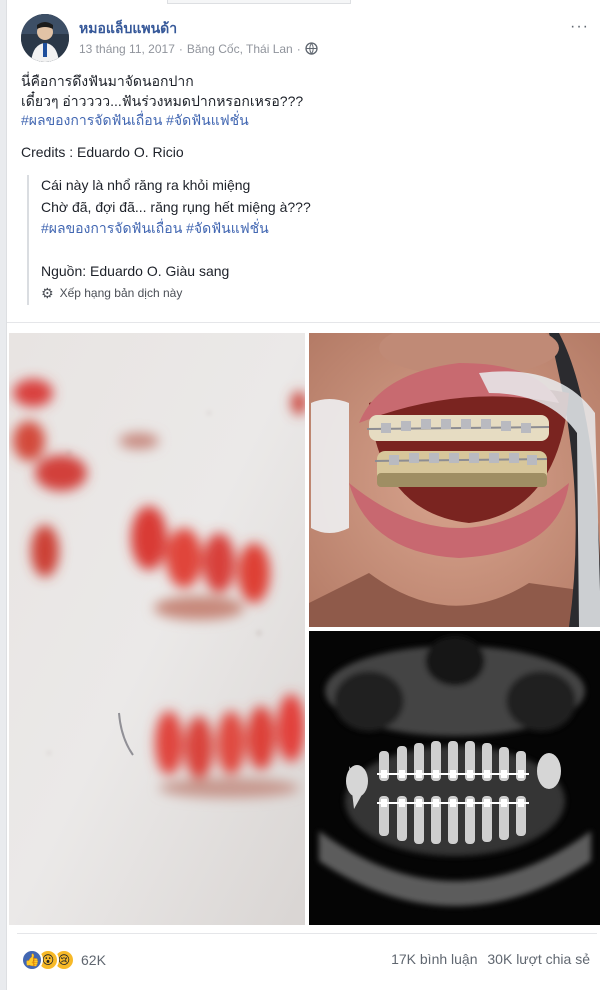  Describe the element at coordinates (259, 2) in the screenshot. I see `top-tab-edge` at that location.